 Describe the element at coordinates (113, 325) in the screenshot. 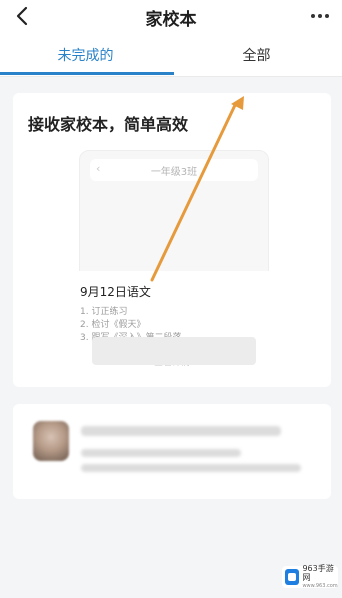

I see `preview-note-item: 2. 检讨《假天》` at that location.